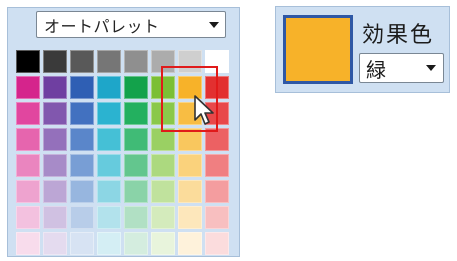  I want to click on effect-color-dropdown: 緑, so click(401, 68).